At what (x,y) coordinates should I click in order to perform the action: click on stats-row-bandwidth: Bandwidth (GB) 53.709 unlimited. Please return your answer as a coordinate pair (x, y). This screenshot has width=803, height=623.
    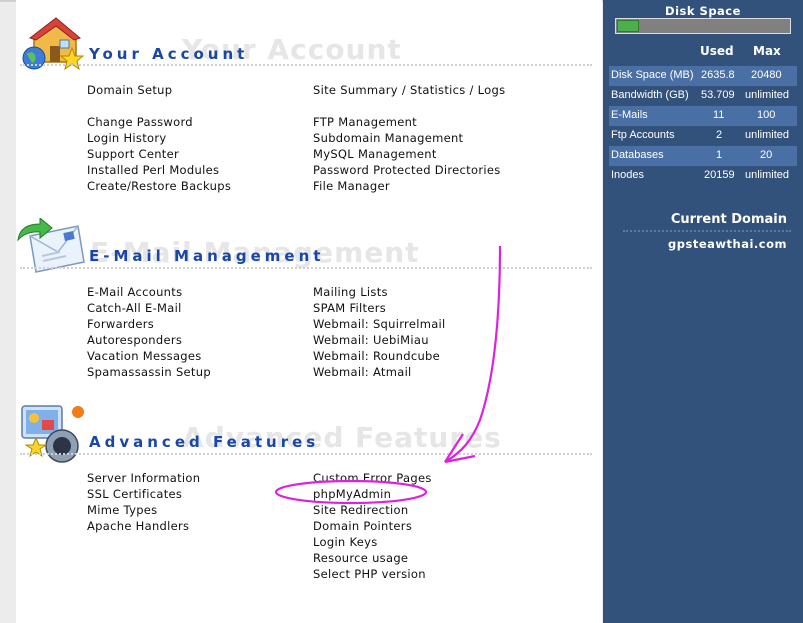
    Looking at the image, I should click on (703, 96).